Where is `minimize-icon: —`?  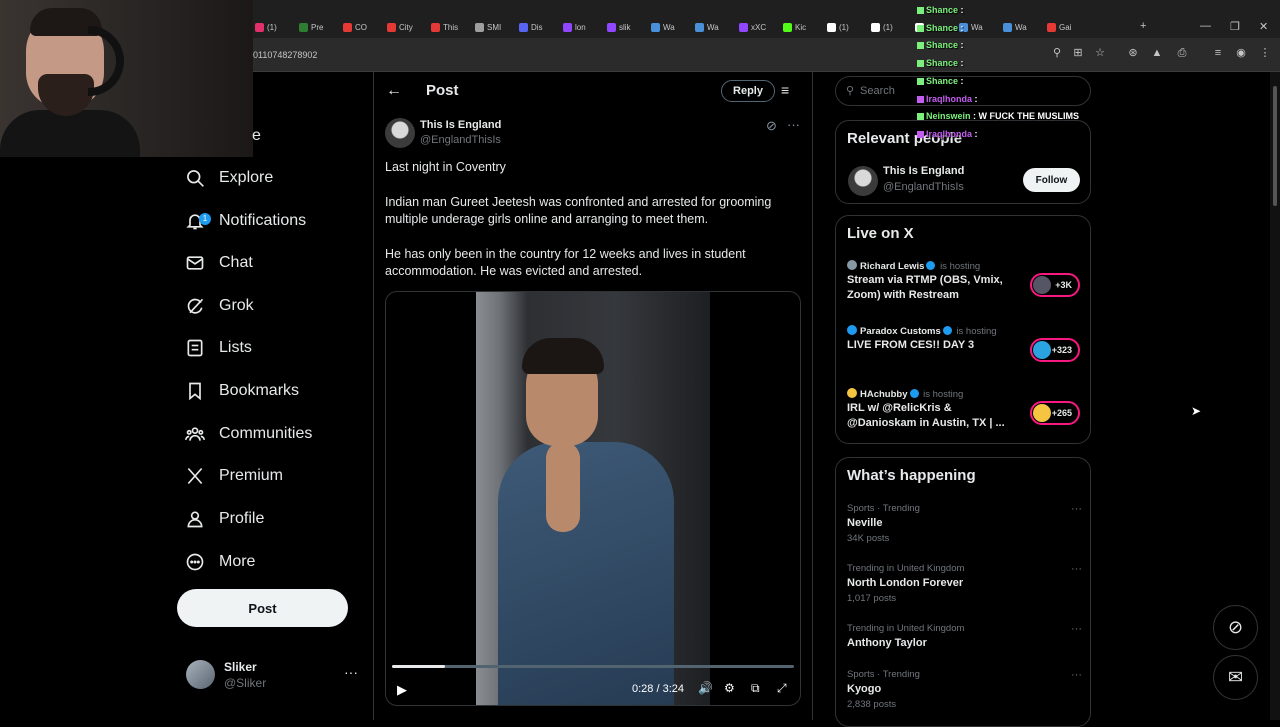
minimize-icon: — is located at coordinates (1205, 26).